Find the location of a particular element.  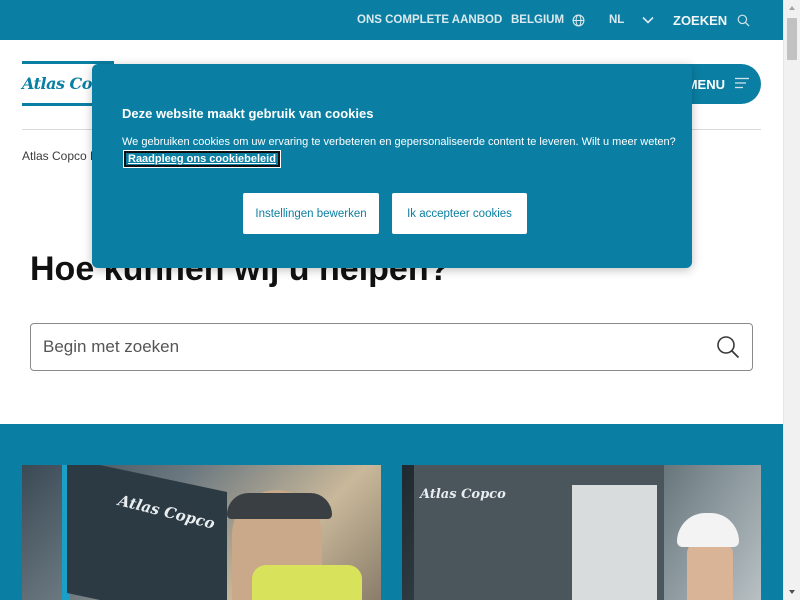

topbar-search: ZOEKEN is located at coordinates (711, 20).